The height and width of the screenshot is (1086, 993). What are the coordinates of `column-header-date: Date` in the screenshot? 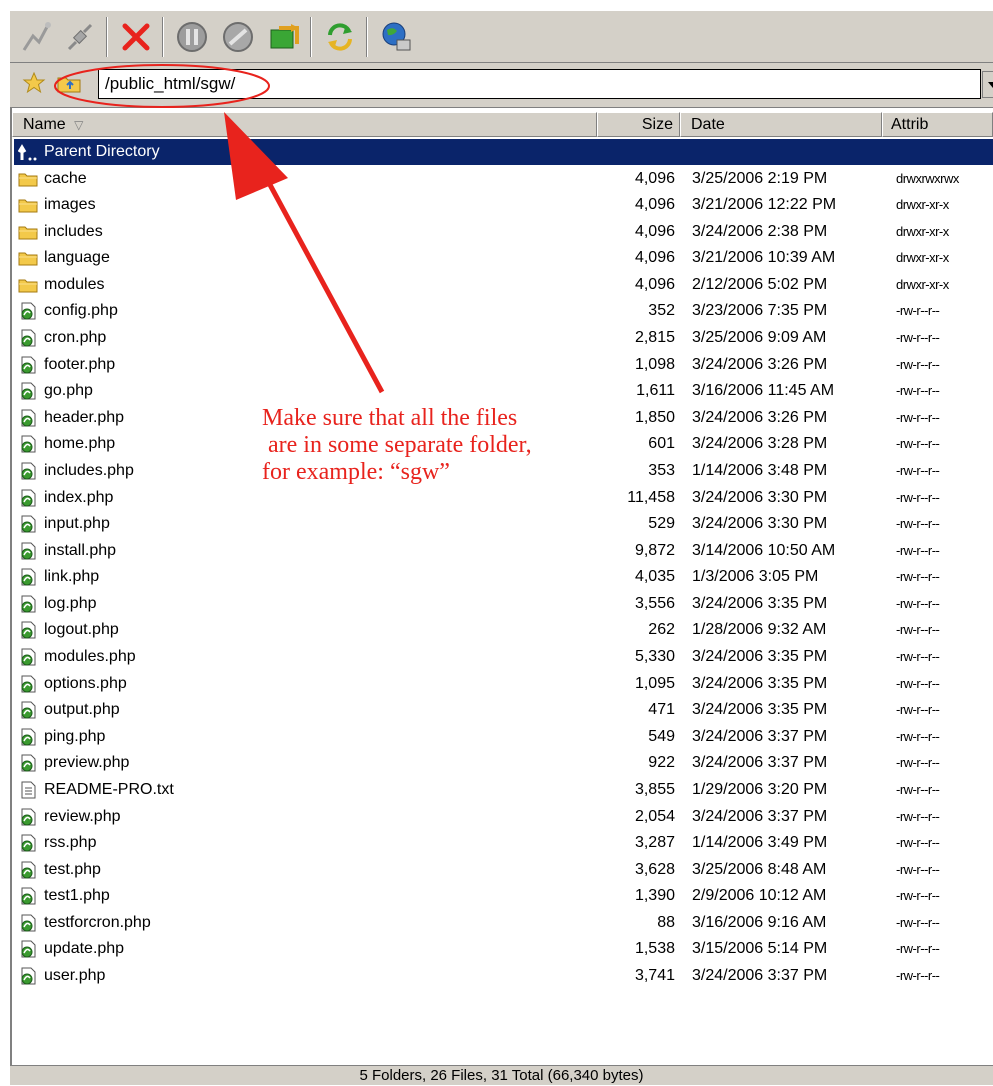 It's located at (781, 124).